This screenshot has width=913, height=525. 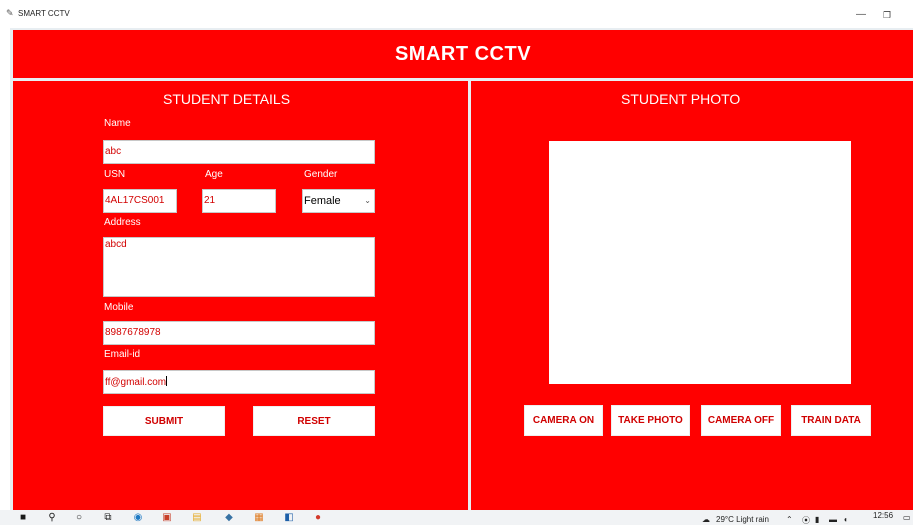 What do you see at coordinates (706, 519) in the screenshot?
I see `weather-icon: ☁` at bounding box center [706, 519].